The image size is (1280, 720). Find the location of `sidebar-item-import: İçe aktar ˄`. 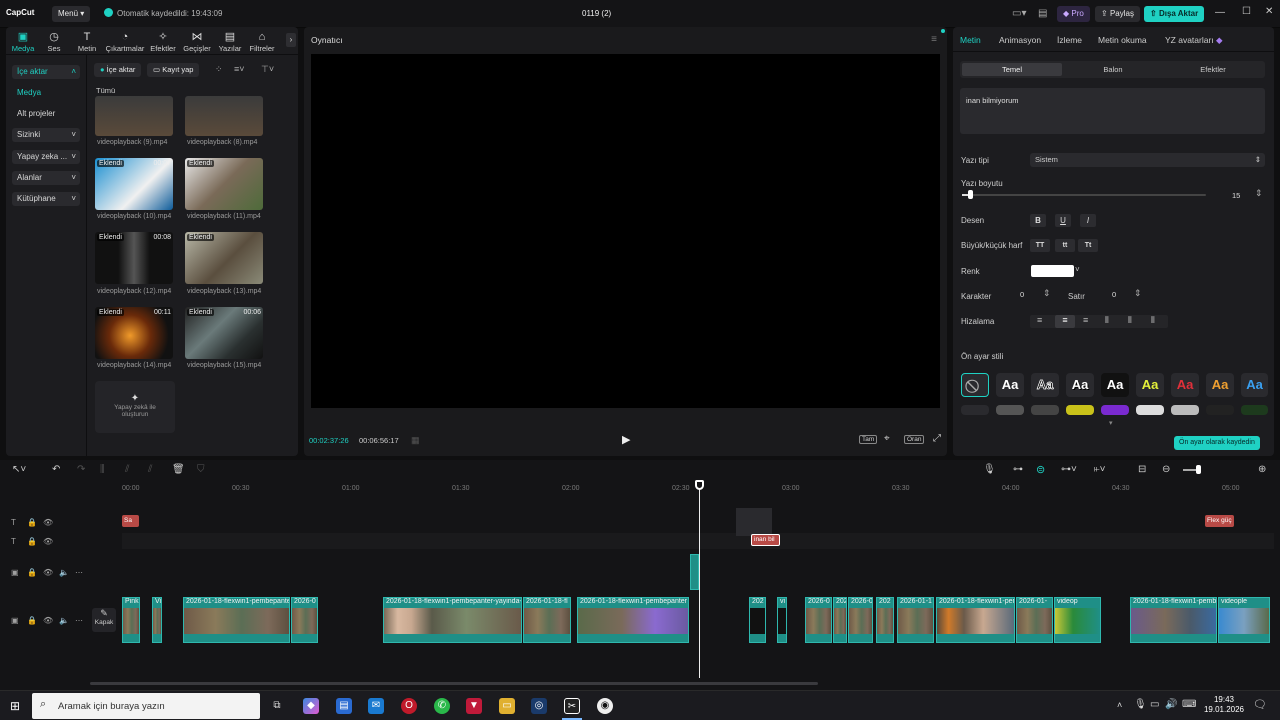

sidebar-item-import: İçe aktar ˄ is located at coordinates (46, 72).